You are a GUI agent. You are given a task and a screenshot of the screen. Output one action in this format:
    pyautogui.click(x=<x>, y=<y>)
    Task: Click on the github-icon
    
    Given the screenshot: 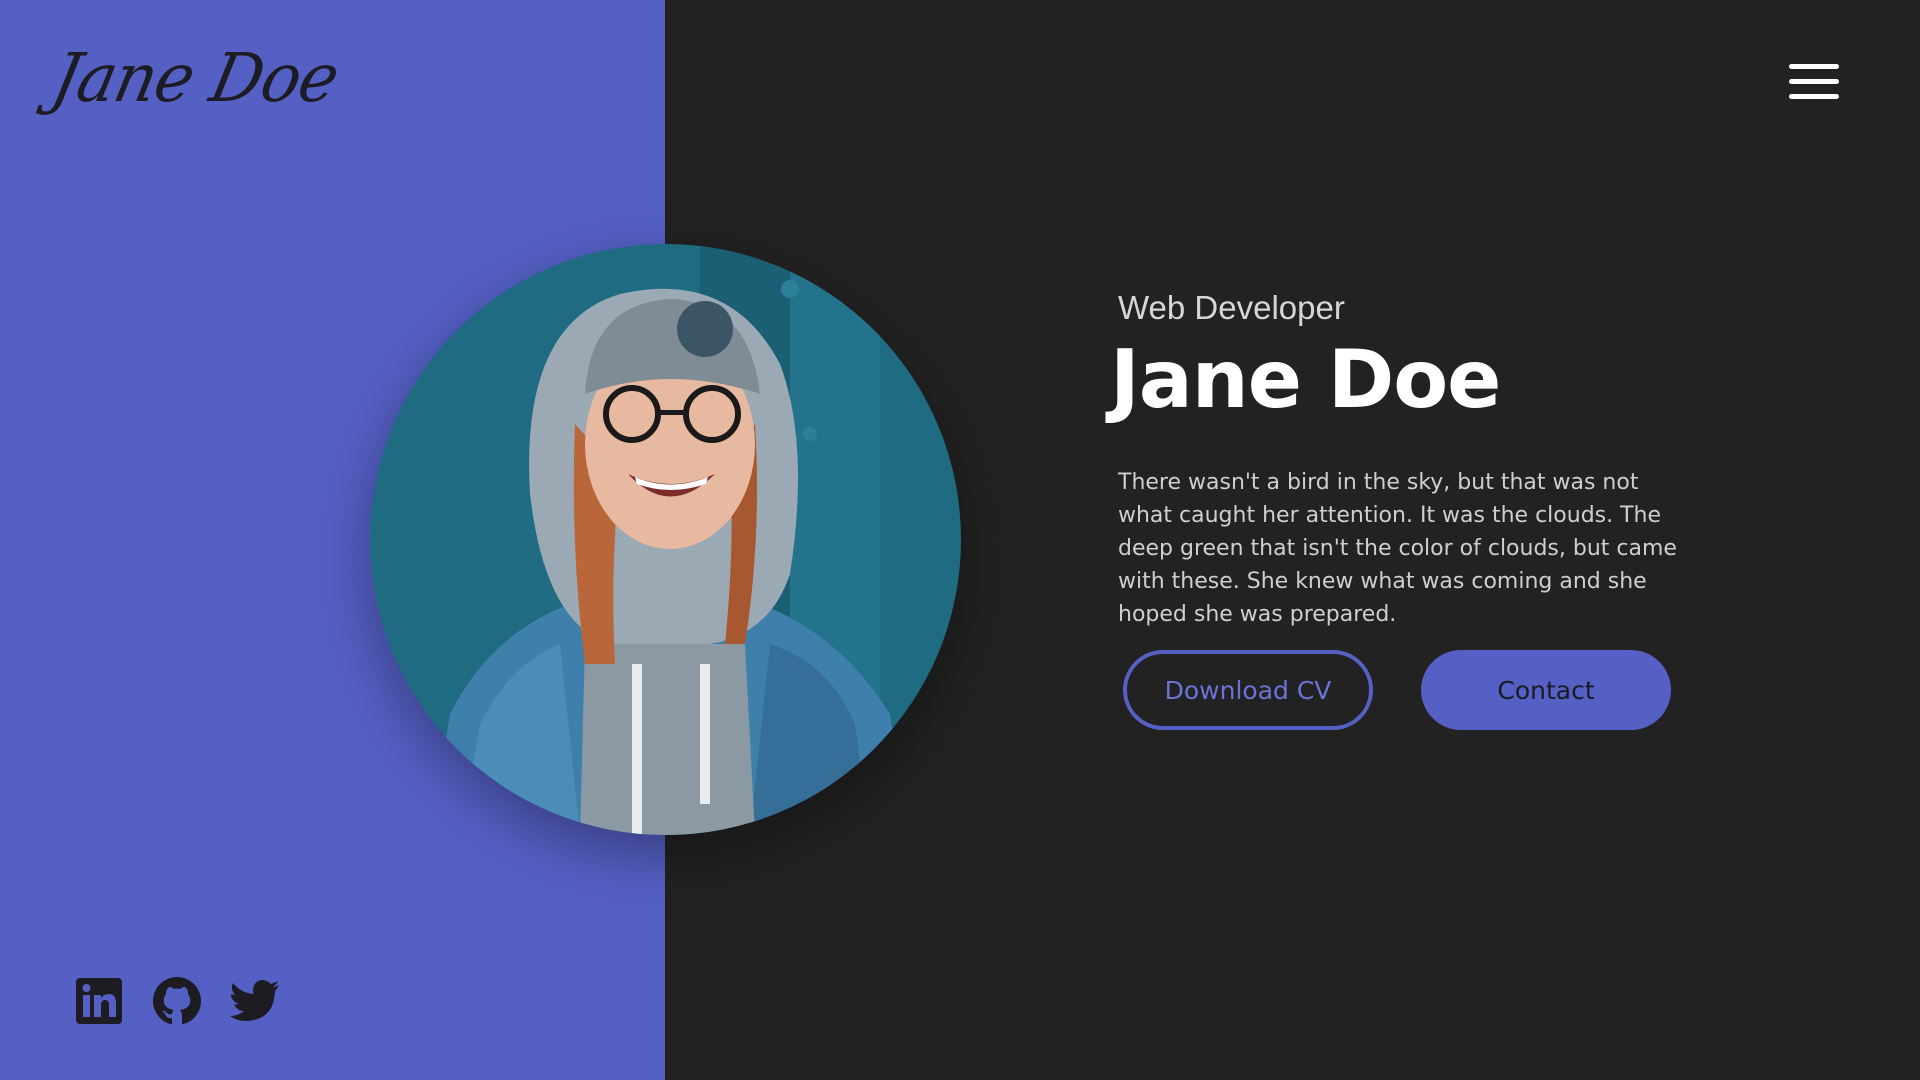 What is the action you would take?
    pyautogui.click(x=177, y=1001)
    